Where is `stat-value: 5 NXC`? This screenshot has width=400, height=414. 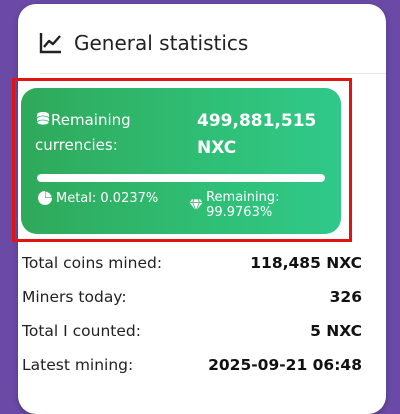
stat-value: 5 NXC is located at coordinates (336, 331).